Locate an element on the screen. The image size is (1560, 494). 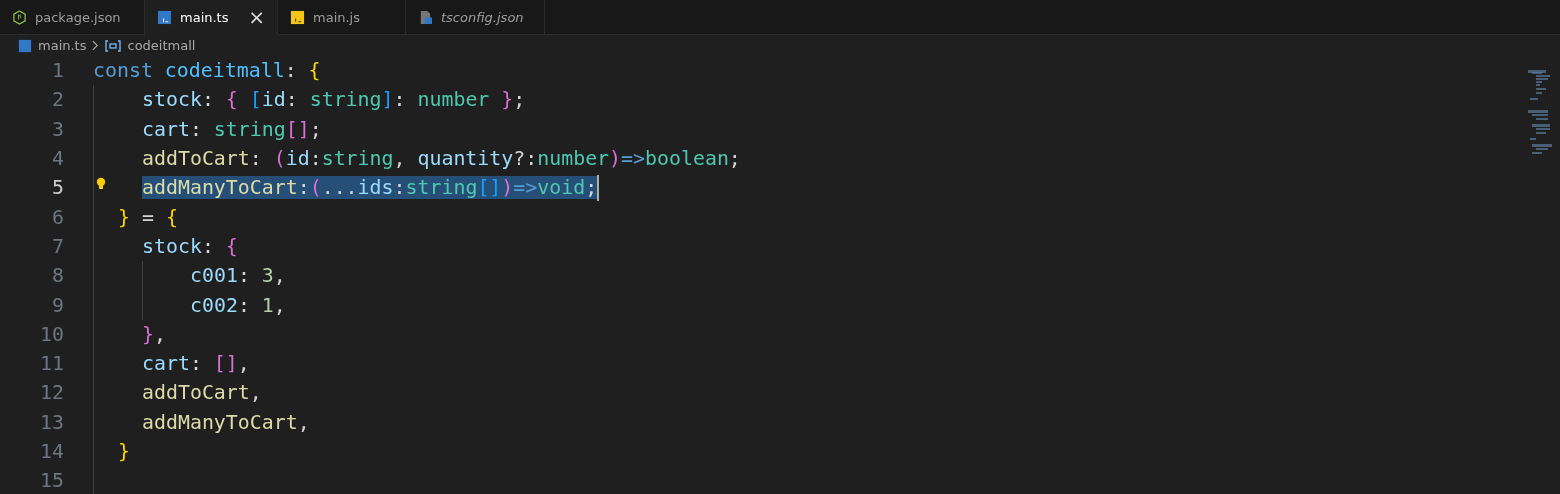
js-file-icon is located at coordinates (297, 17).